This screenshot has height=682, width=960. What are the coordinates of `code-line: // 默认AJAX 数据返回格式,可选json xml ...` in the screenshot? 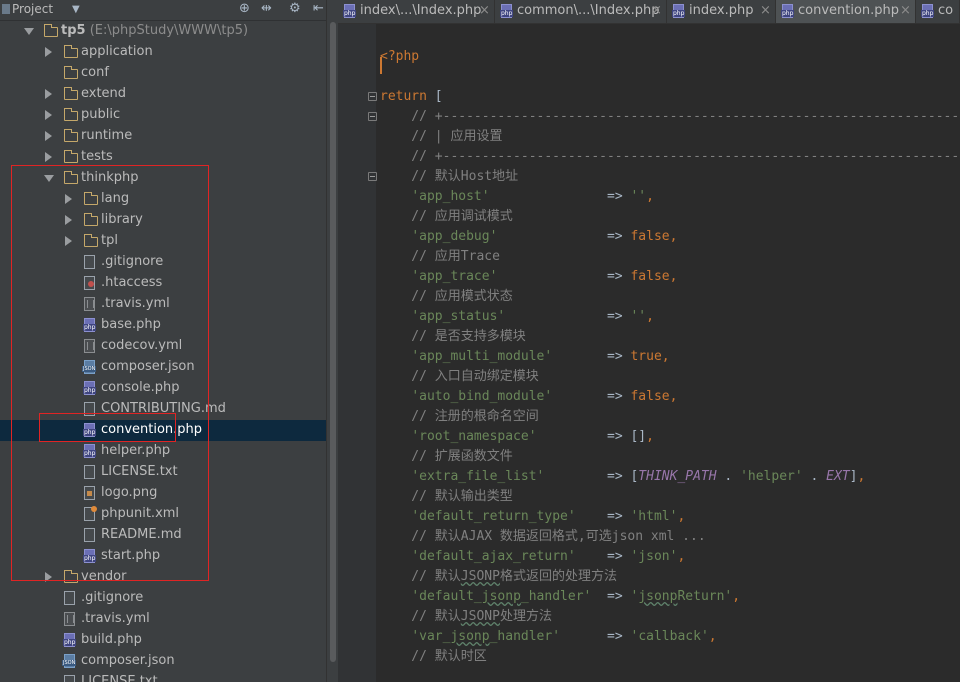 It's located at (542, 537).